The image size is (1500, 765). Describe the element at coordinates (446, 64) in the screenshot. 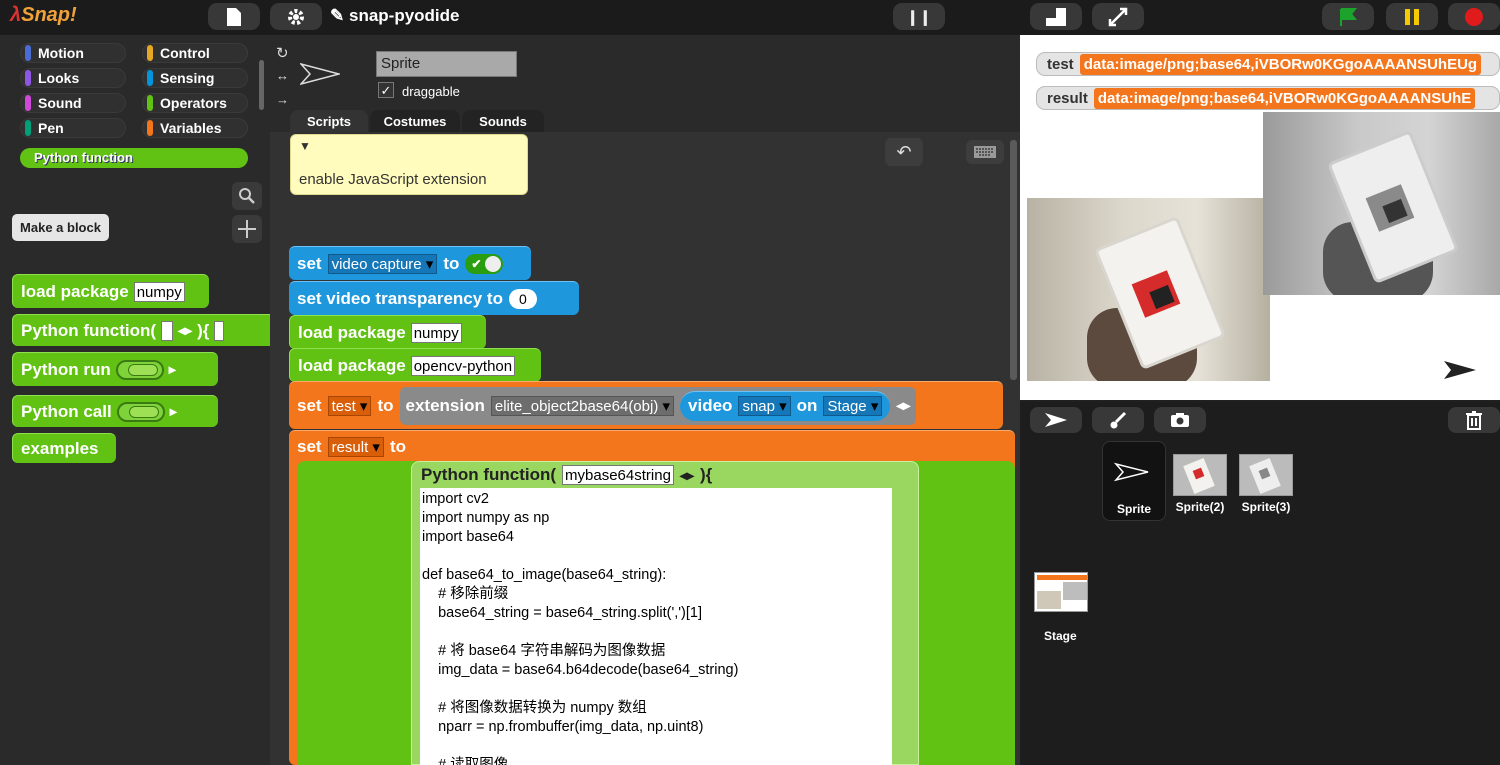

I see `sprite-name-field: Sprite` at that location.